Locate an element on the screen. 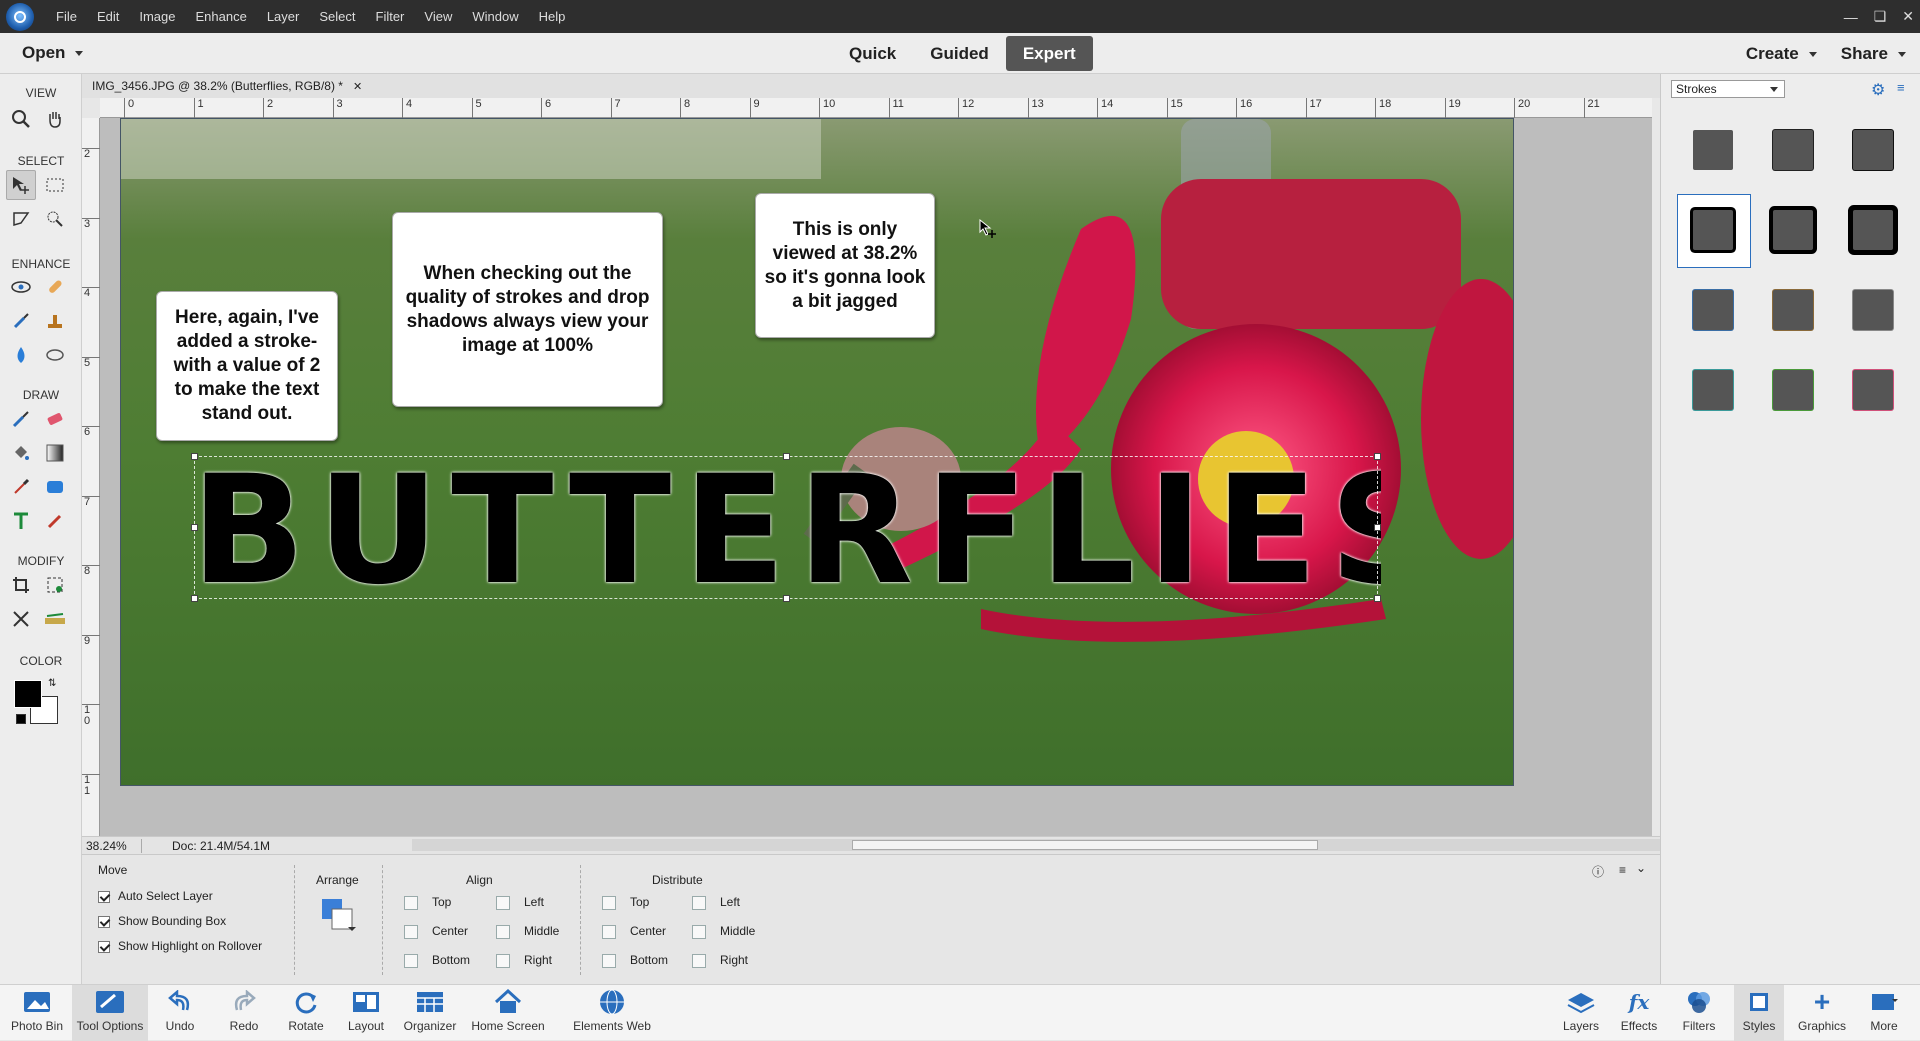 The width and height of the screenshot is (1920, 1041). horizontal-scrollbar is located at coordinates (1072, 845).